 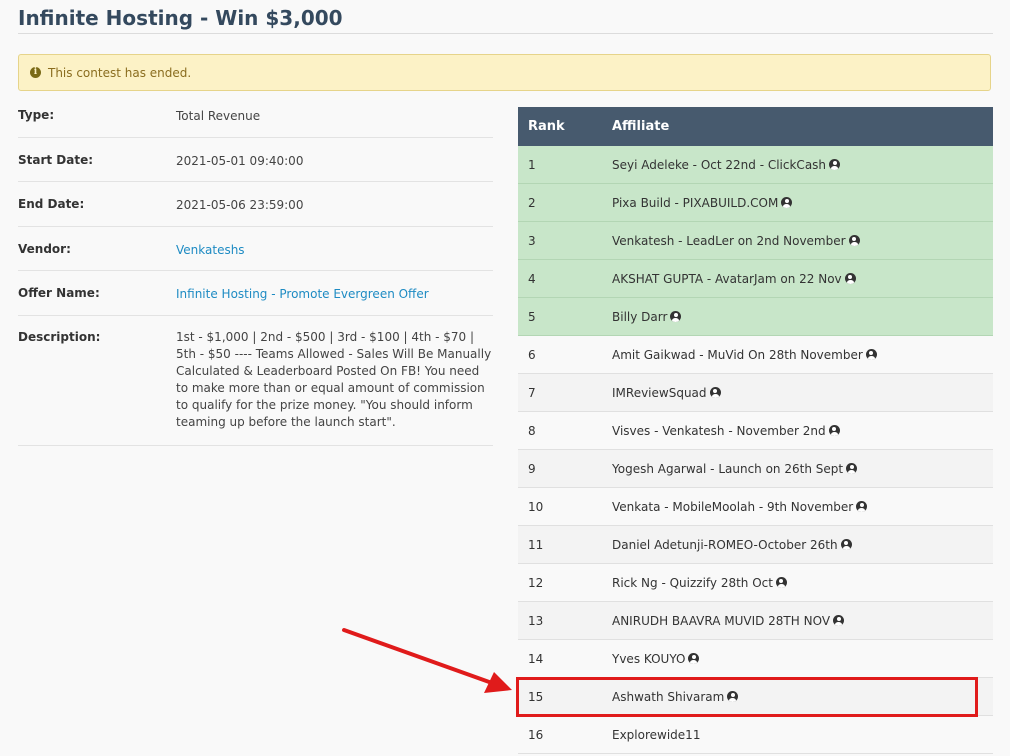 I want to click on rank-cell: 3, so click(x=565, y=240).